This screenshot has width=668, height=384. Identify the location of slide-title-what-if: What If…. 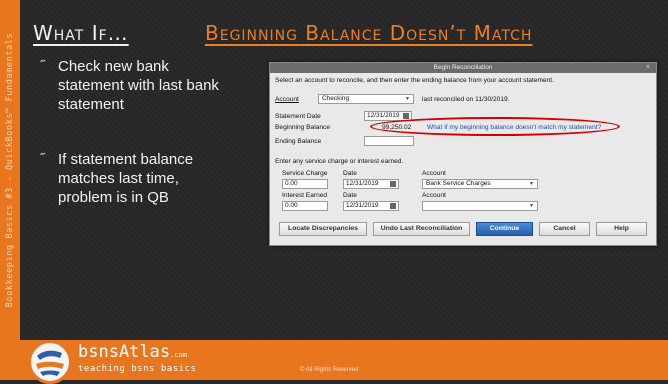
(81, 33).